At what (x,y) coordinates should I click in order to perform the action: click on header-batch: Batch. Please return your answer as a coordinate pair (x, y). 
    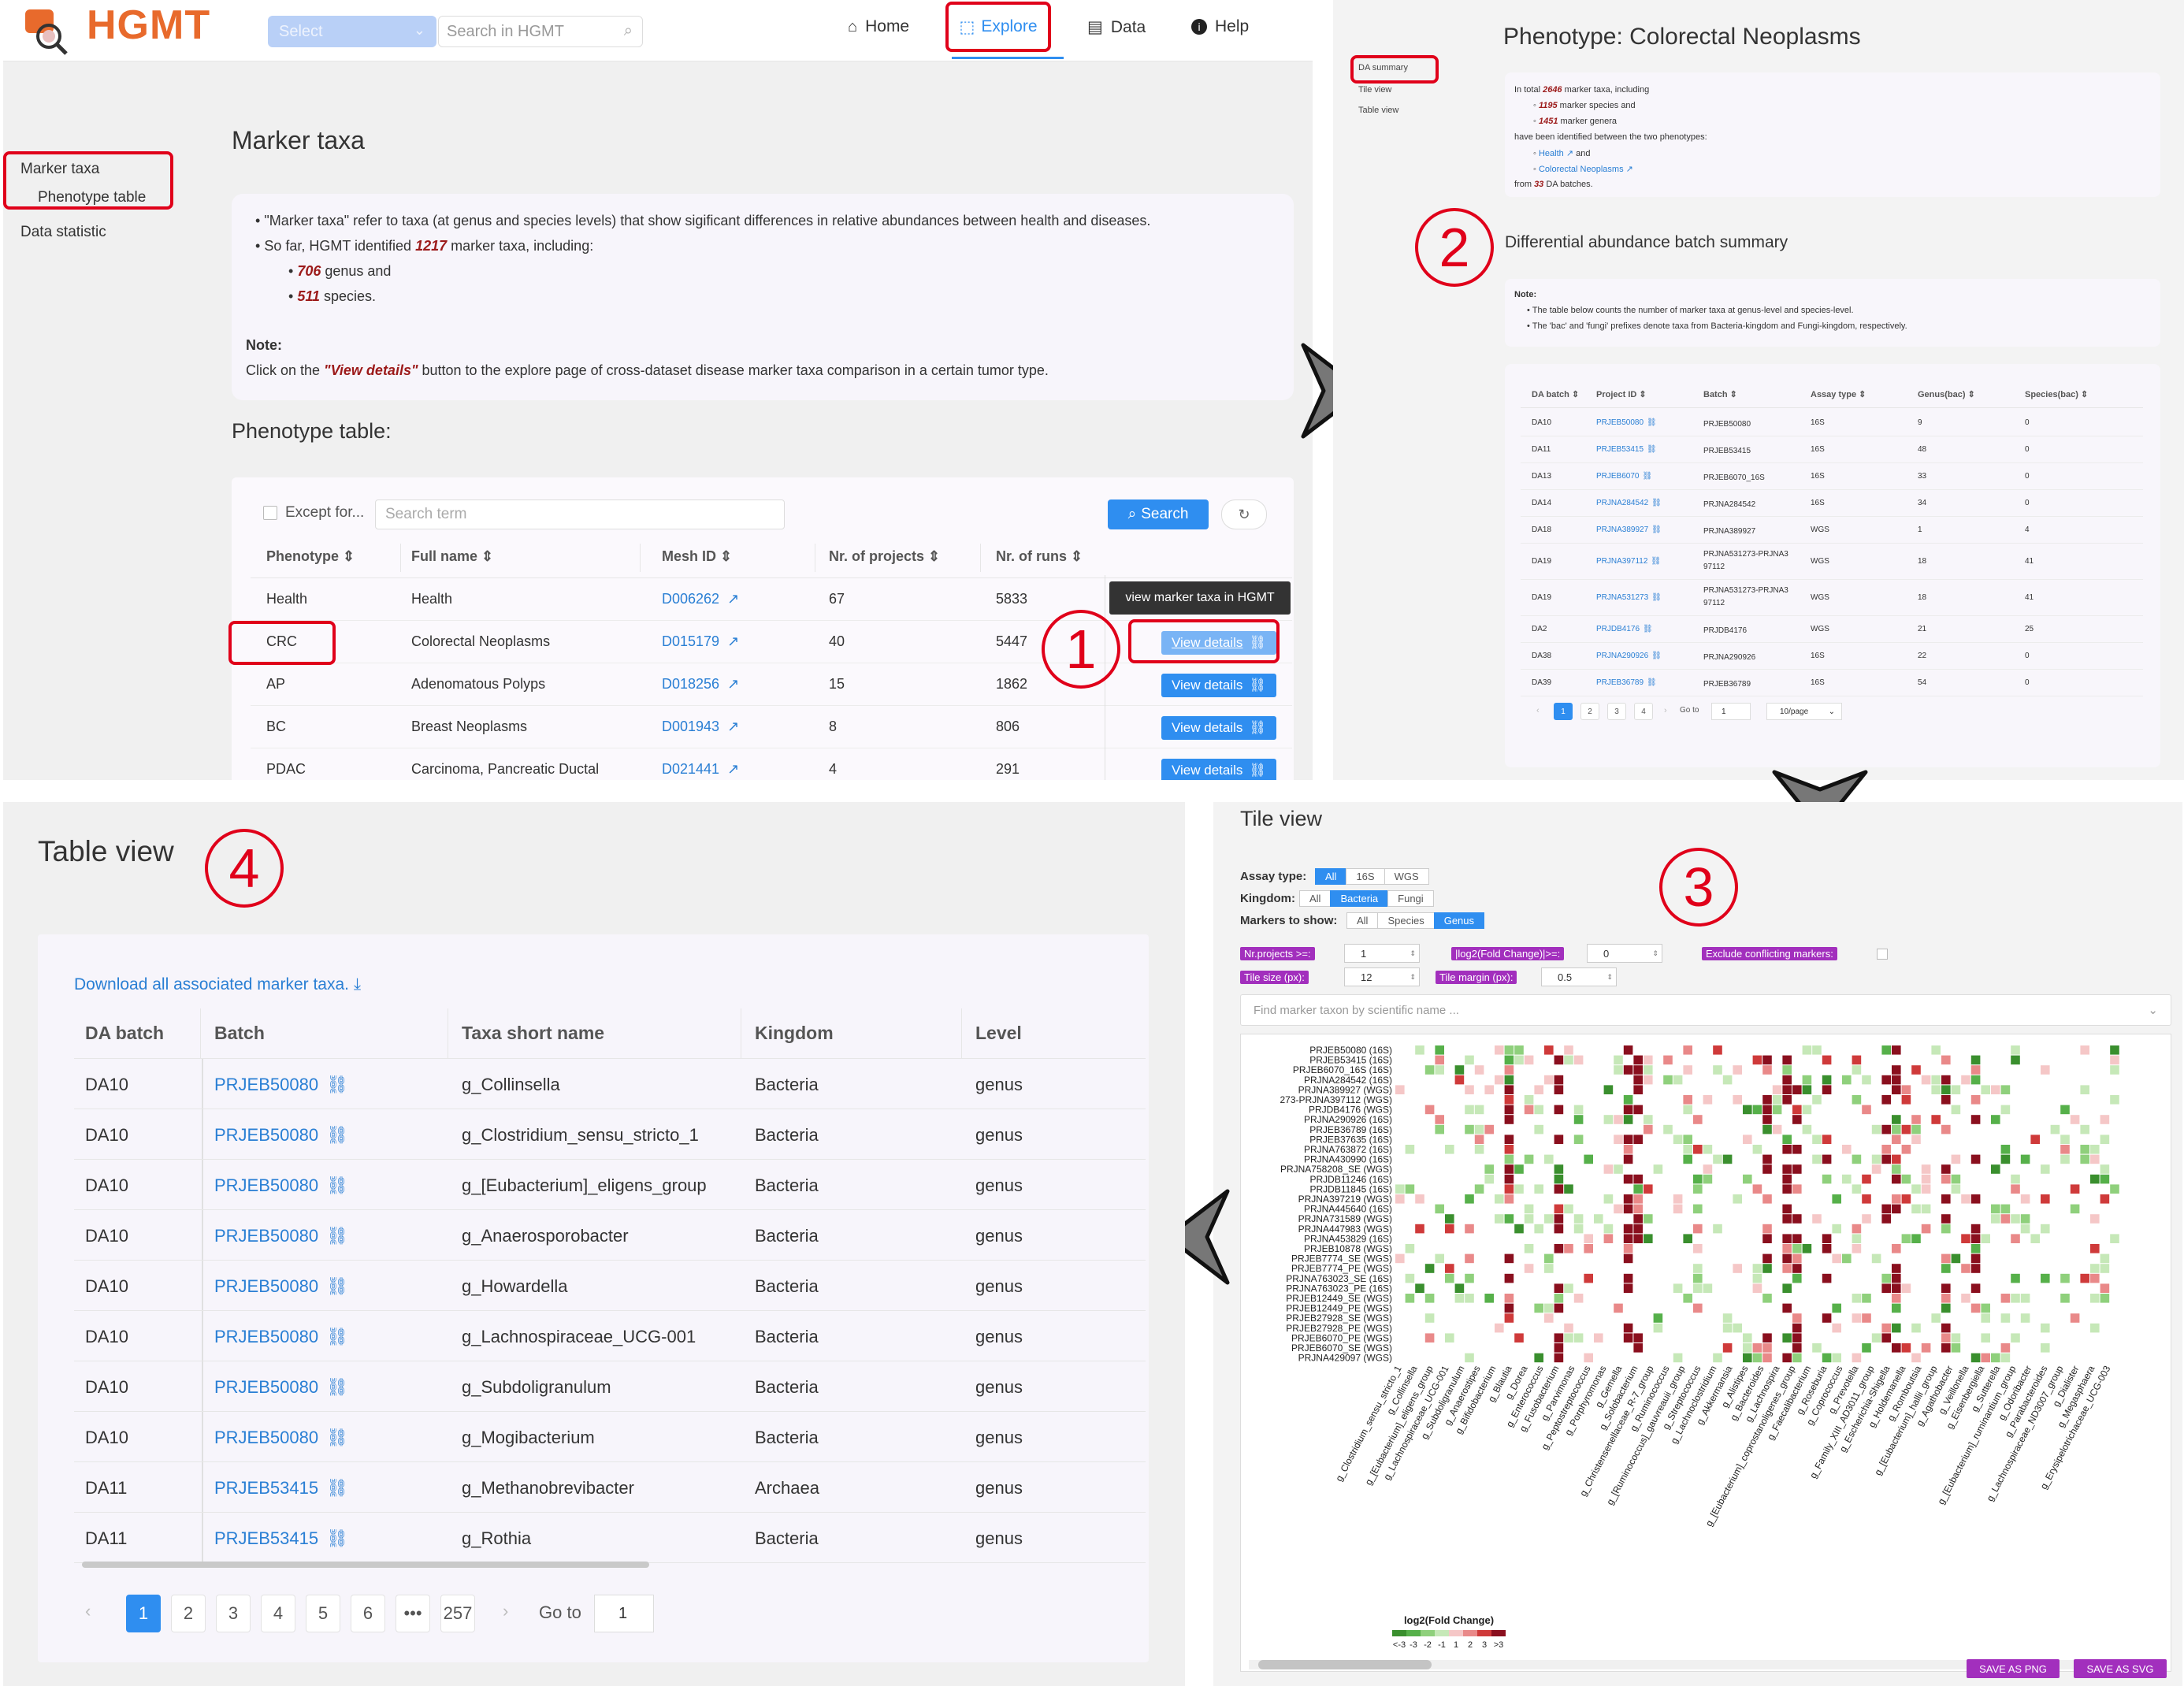
    Looking at the image, I should click on (239, 1033).